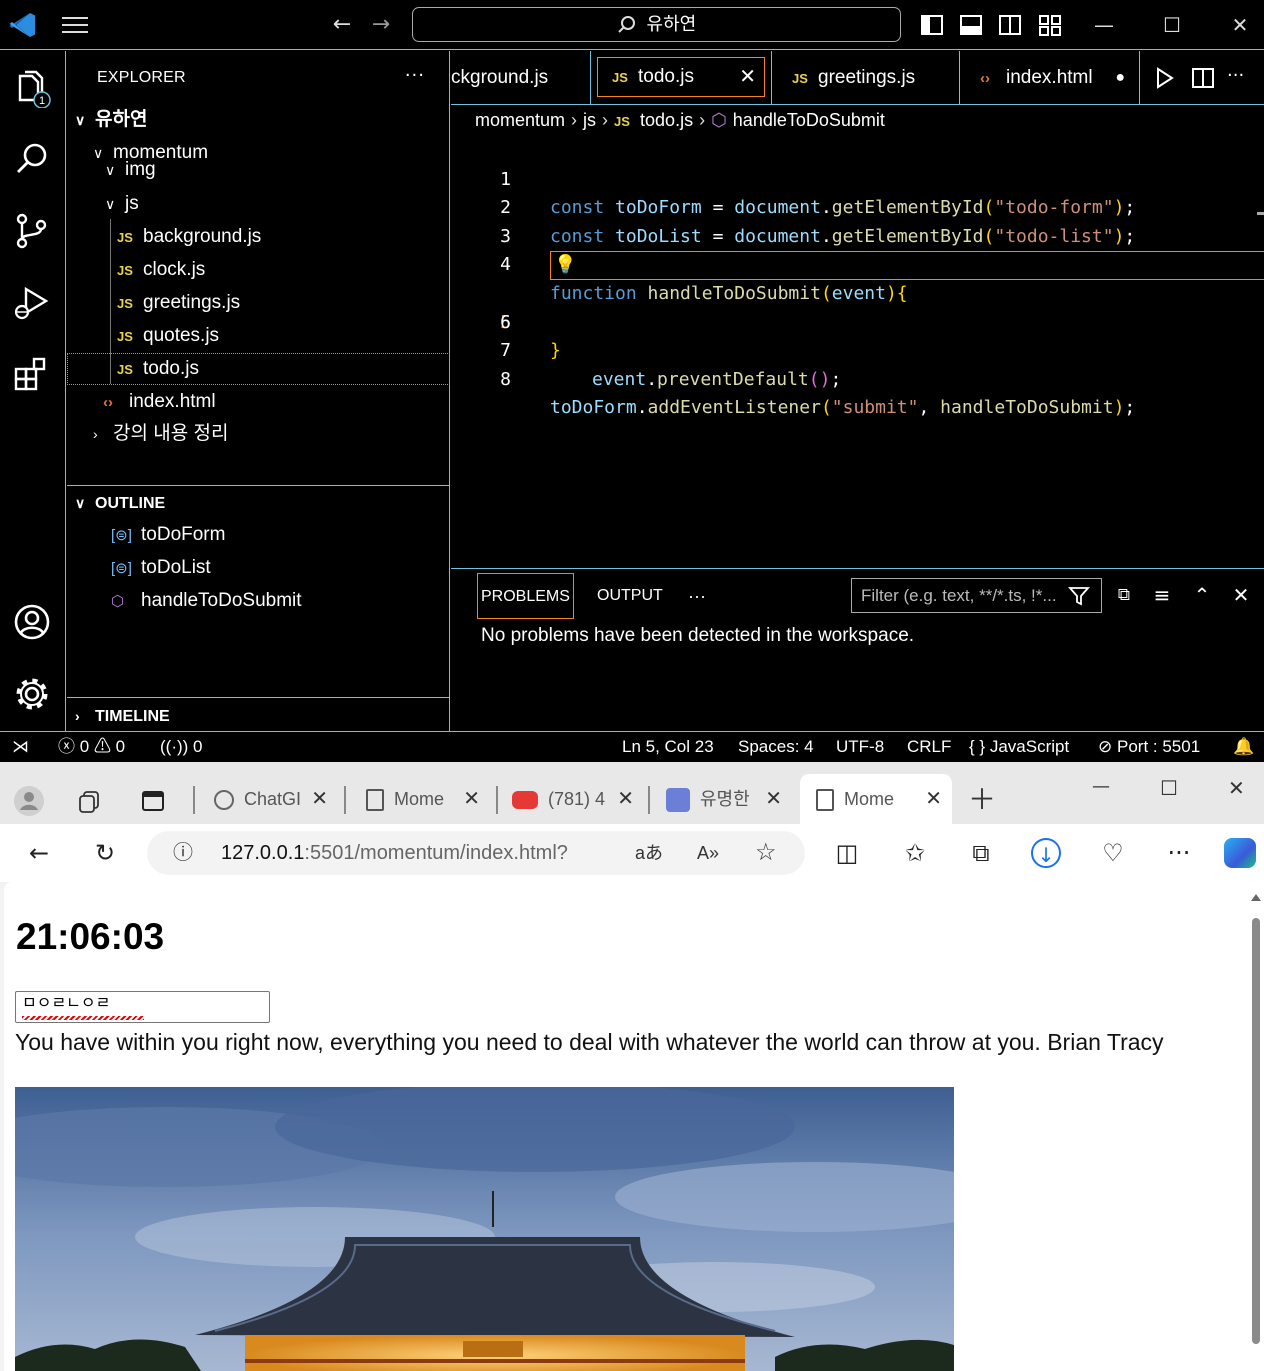 The height and width of the screenshot is (1371, 1264). I want to click on folder-img: ∨ img, so click(130, 170).